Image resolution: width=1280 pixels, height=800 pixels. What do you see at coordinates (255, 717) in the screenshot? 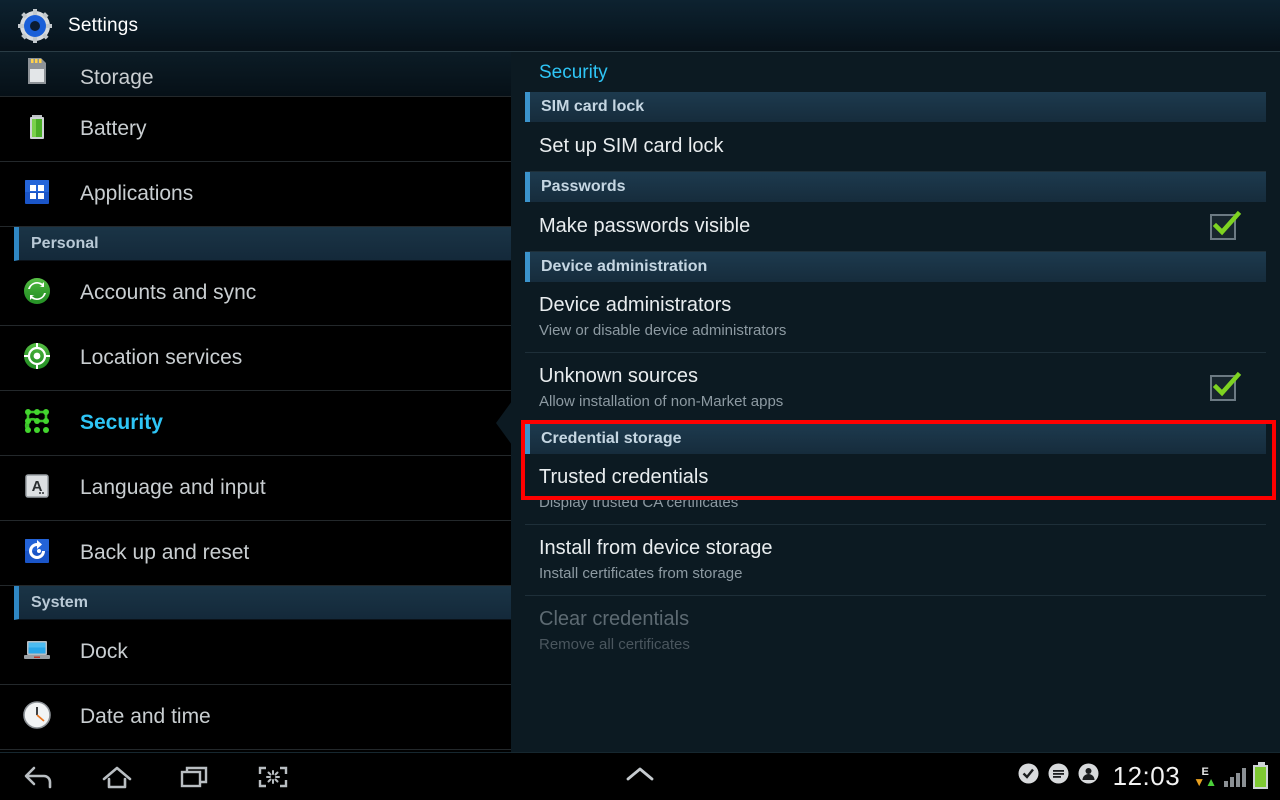
I see `sidebar-item-date-and-time: Date and time` at bounding box center [255, 717].